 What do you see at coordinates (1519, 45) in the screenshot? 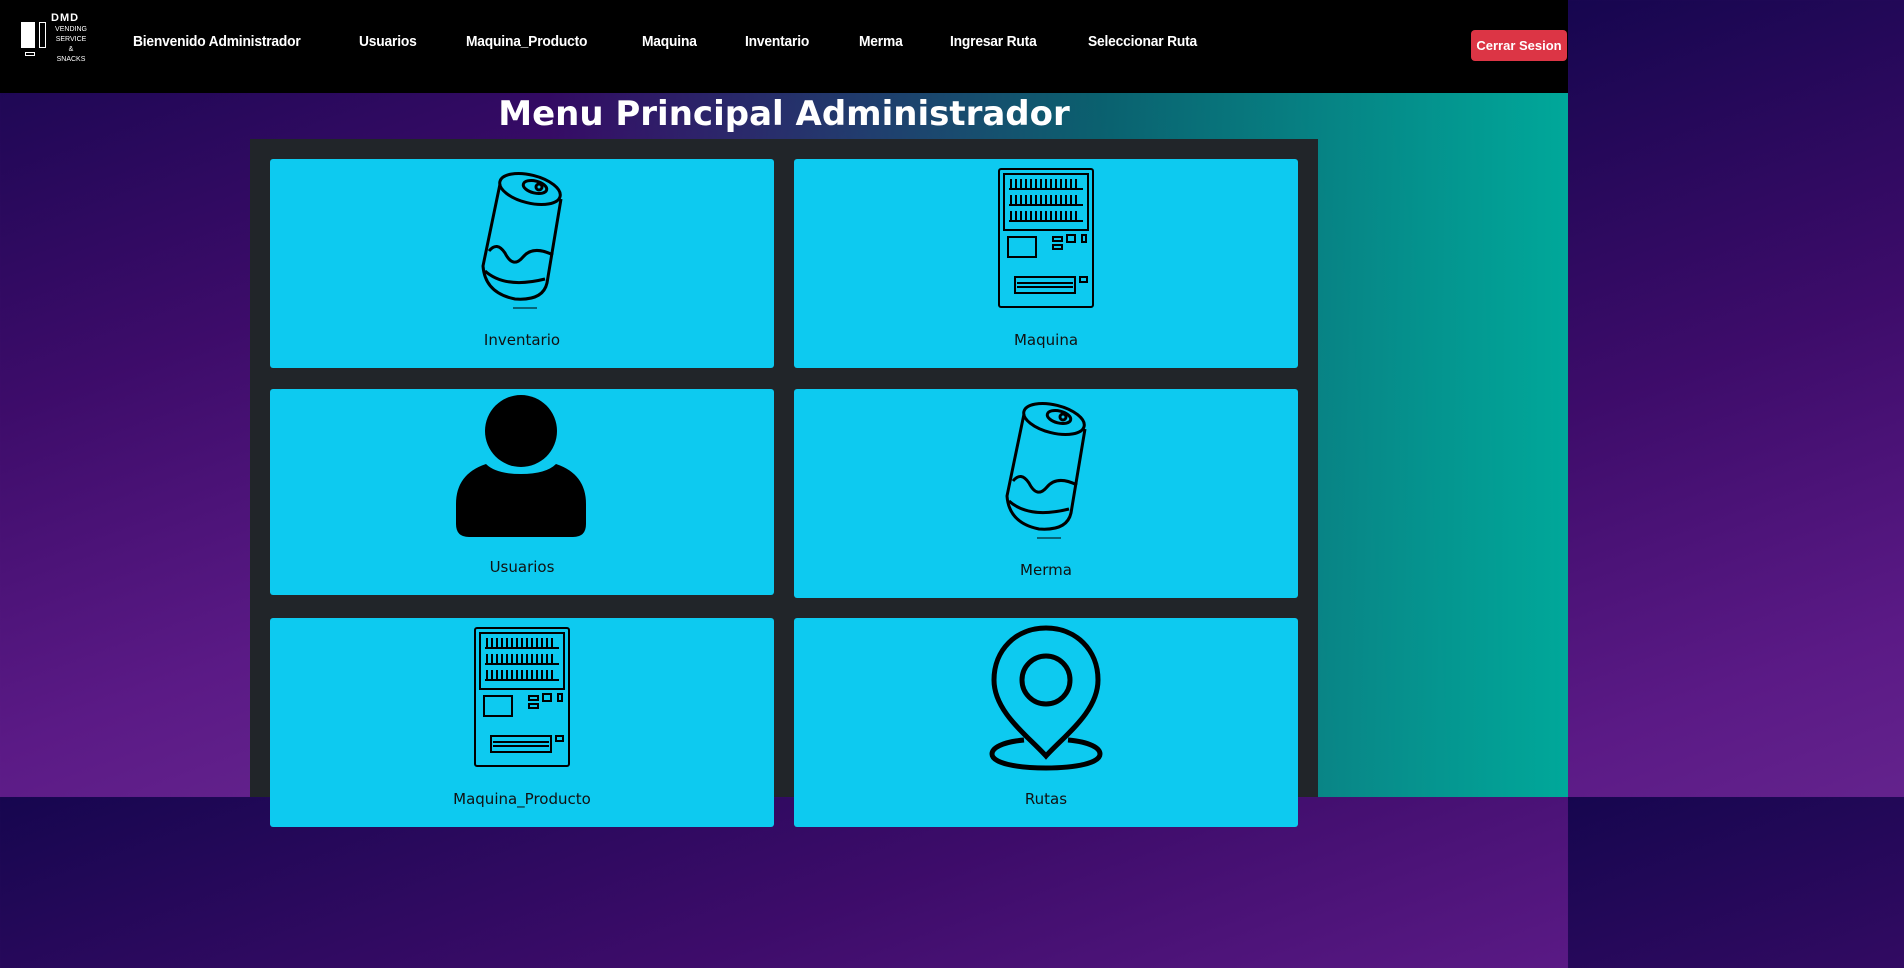
I see `logout-button: Cerrar Sesion` at bounding box center [1519, 45].